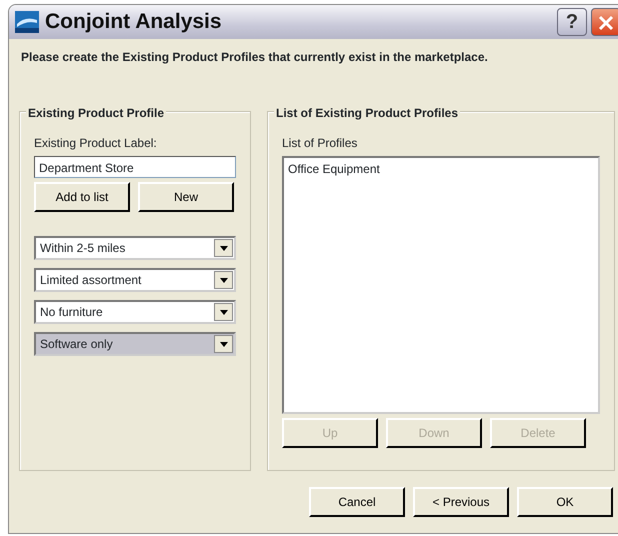 The width and height of the screenshot is (618, 536). What do you see at coordinates (135, 344) in the screenshot?
I see `dropdown: Software only` at bounding box center [135, 344].